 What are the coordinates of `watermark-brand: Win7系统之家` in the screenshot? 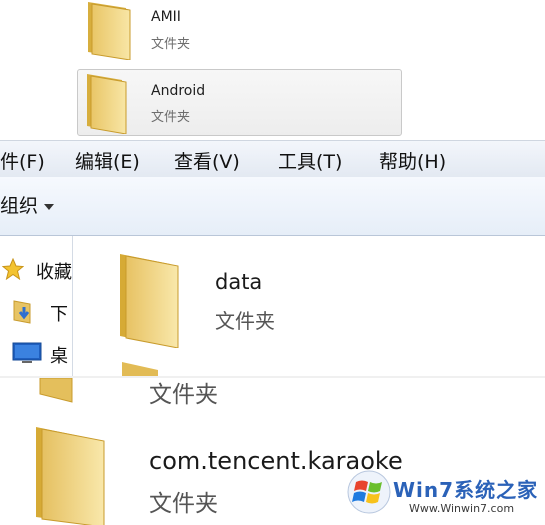 It's located at (466, 490).